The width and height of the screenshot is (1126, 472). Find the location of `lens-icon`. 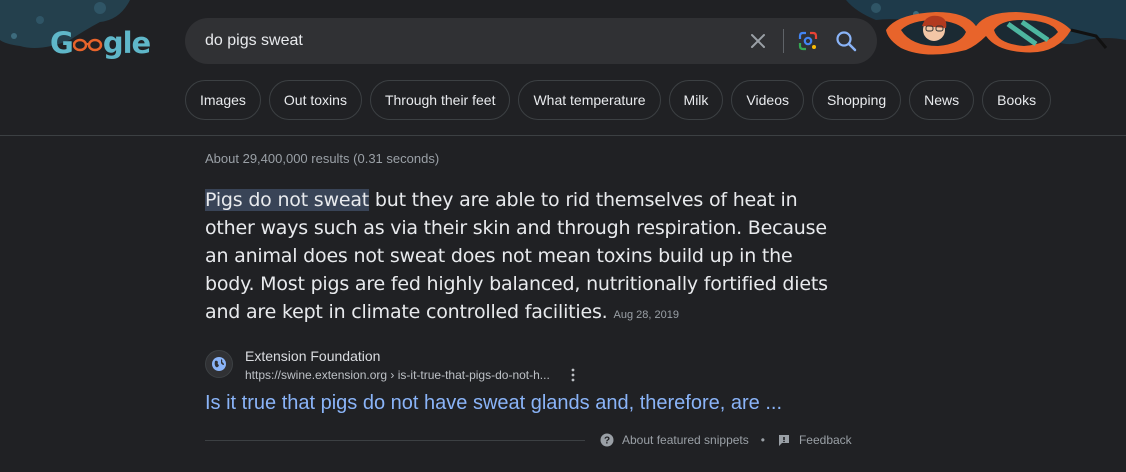

lens-icon is located at coordinates (808, 41).